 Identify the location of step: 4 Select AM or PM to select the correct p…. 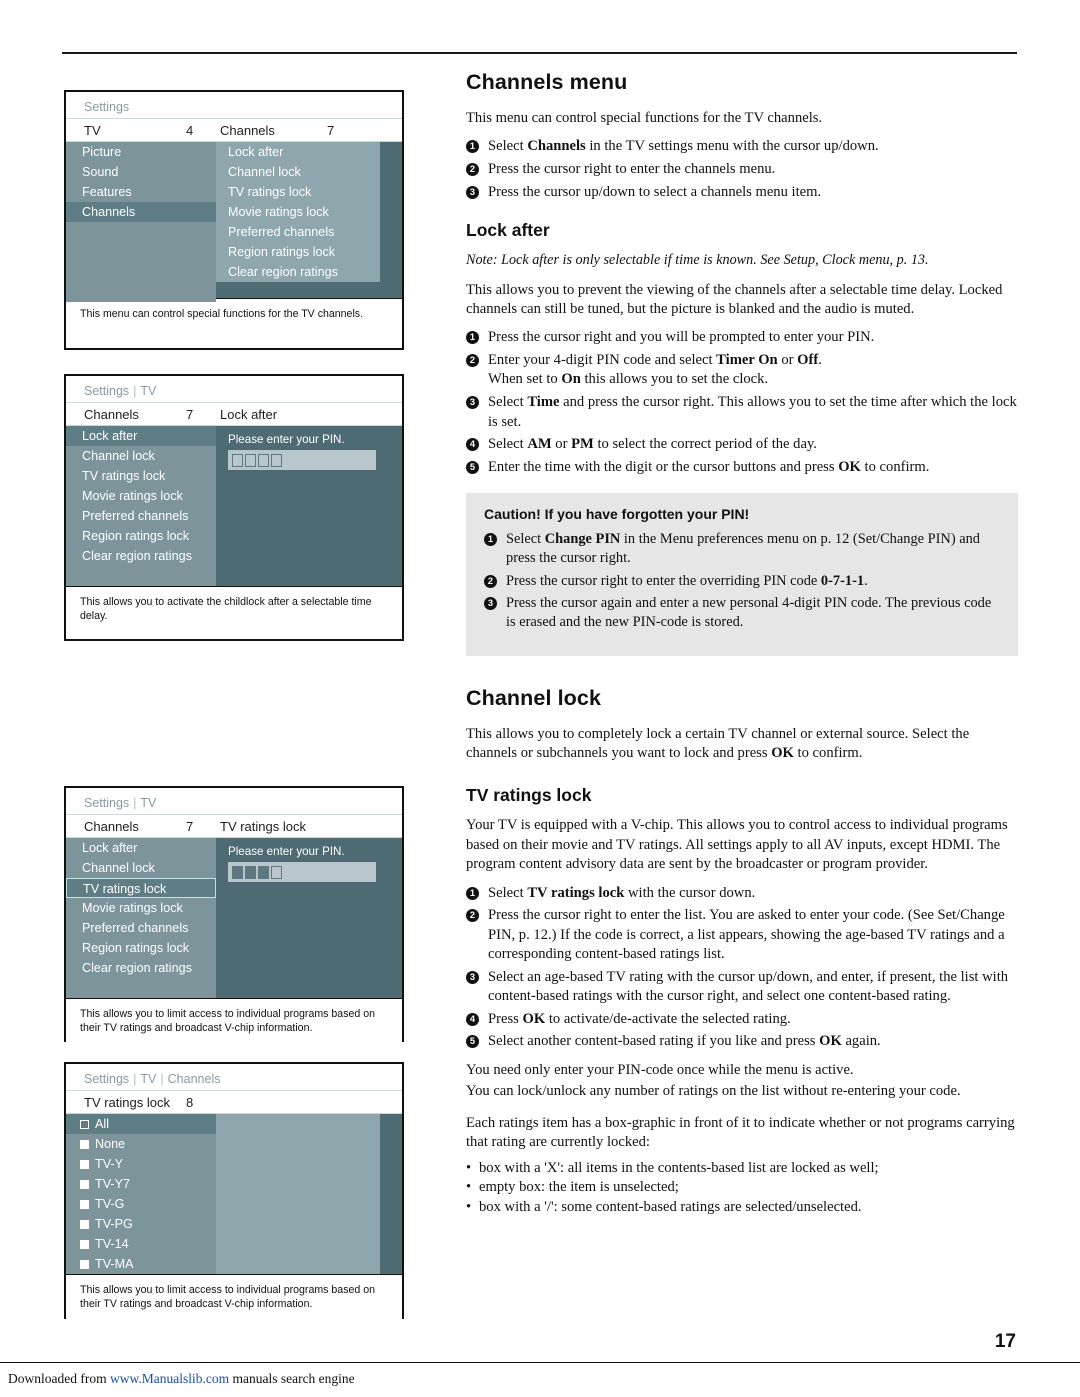
(742, 445).